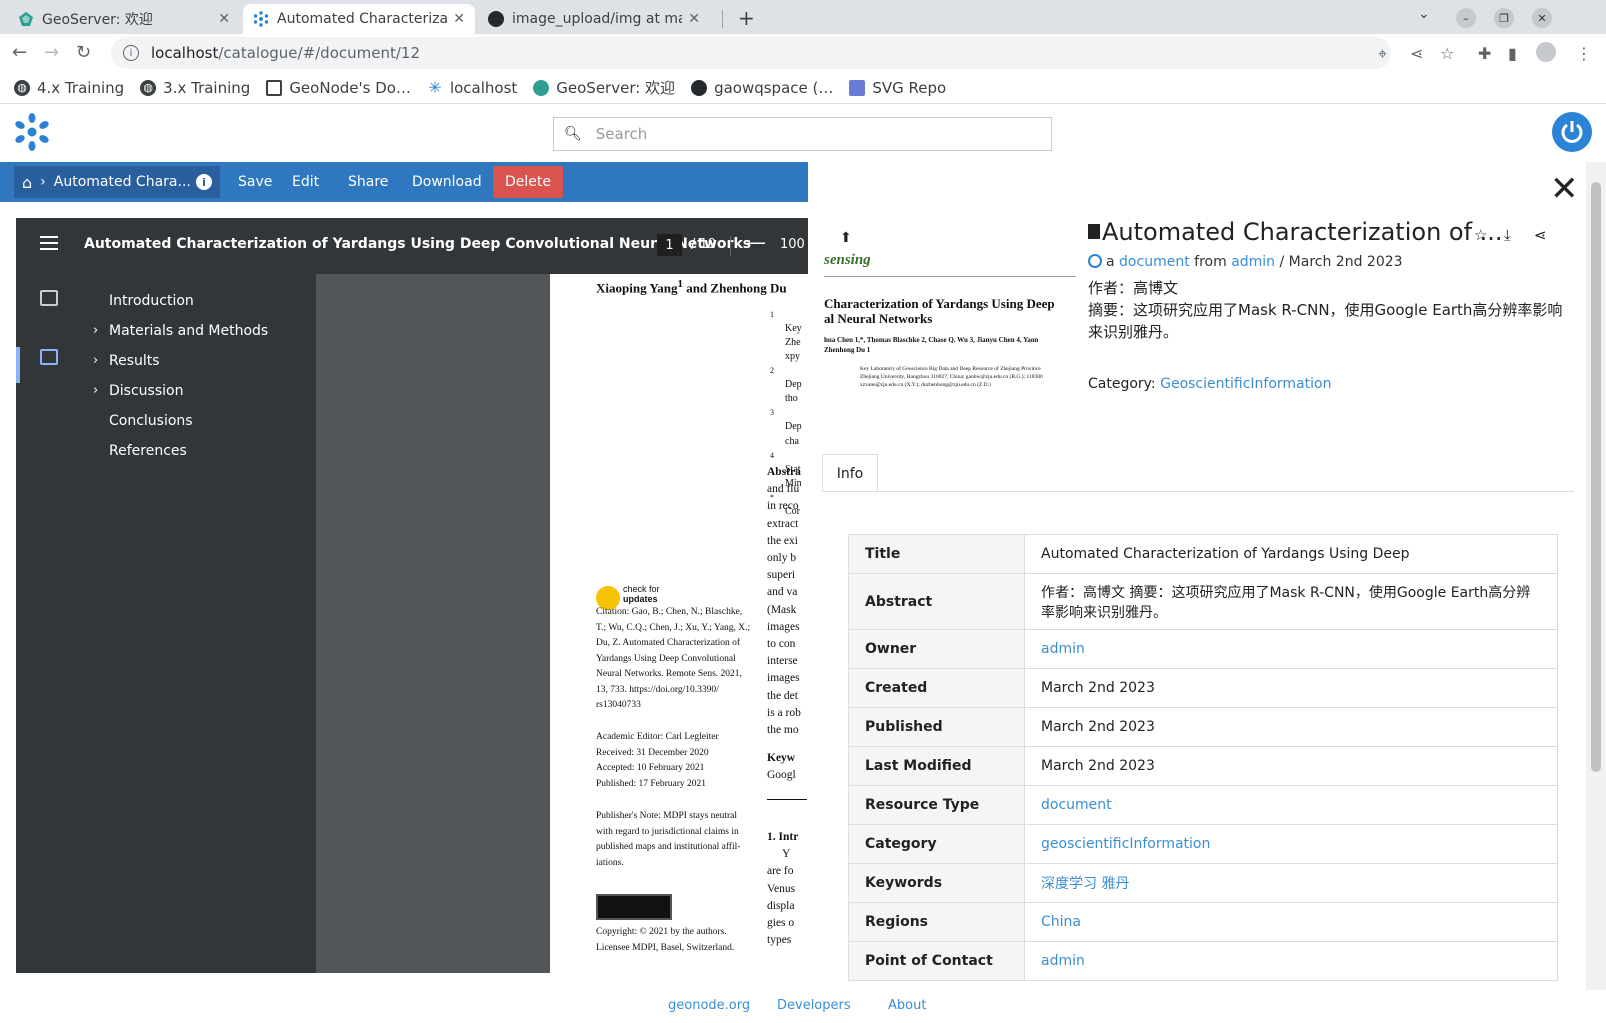 The width and height of the screenshot is (1606, 1023). What do you see at coordinates (151, 421) in the screenshot?
I see `outline-item-conclusions: Conclusions` at bounding box center [151, 421].